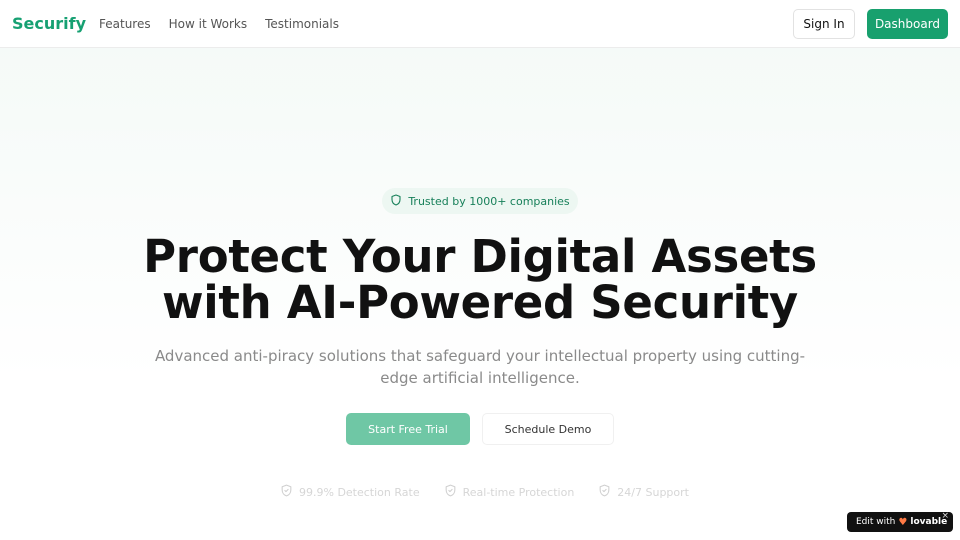 This screenshot has height=540, width=960. What do you see at coordinates (302, 24) in the screenshot?
I see `nav-link-testimonials: Testimonials` at bounding box center [302, 24].